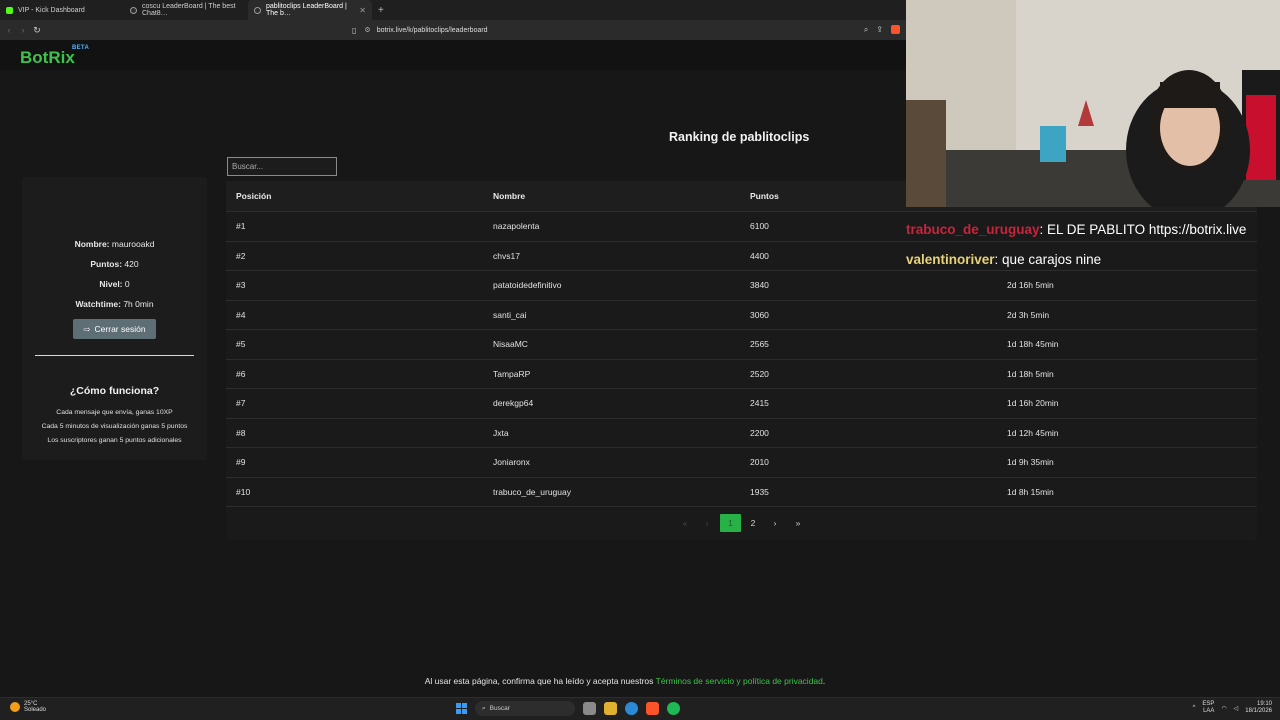 The height and width of the screenshot is (720, 1280). I want to click on how-it-works-title: ¿Cómo funciona?, so click(114, 391).